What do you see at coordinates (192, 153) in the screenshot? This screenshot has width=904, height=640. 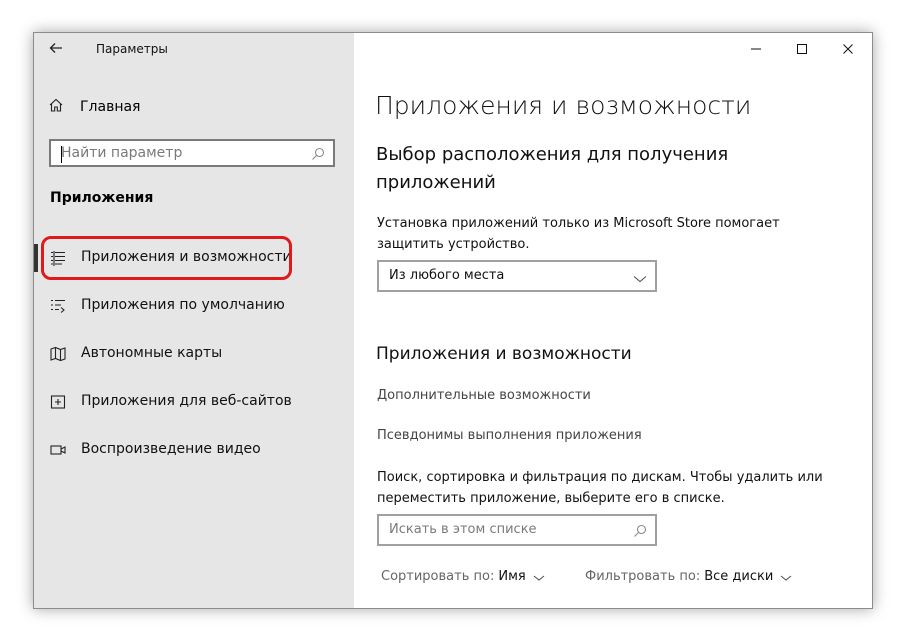 I see `settings-search-input: Найти параметр` at bounding box center [192, 153].